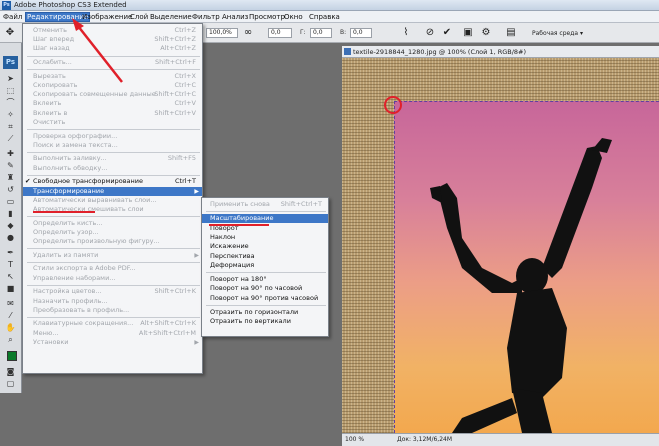  What do you see at coordinates (10, 78) in the screenshot?
I see `move-tool-icon: ➤` at bounding box center [10, 78].